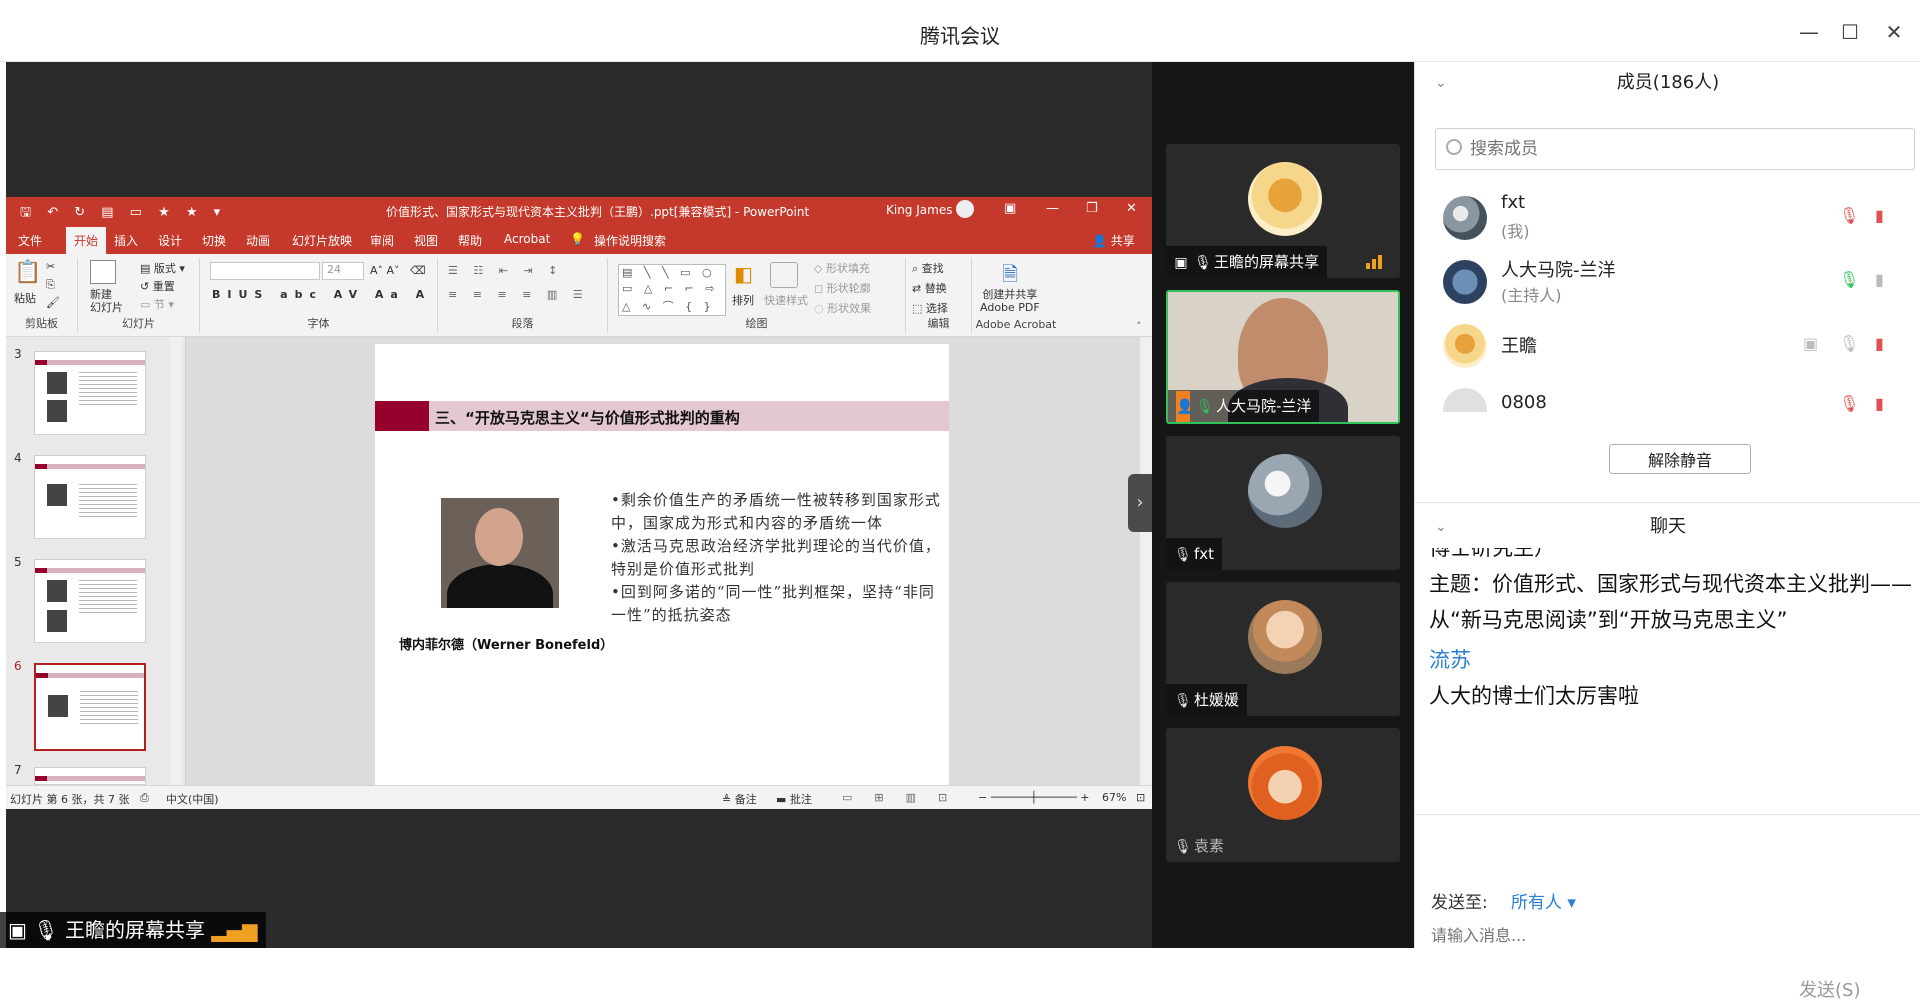 The width and height of the screenshot is (1920, 1002). I want to click on member-row: 王瞻 ▣ 🎙 ▮, so click(1667, 345).